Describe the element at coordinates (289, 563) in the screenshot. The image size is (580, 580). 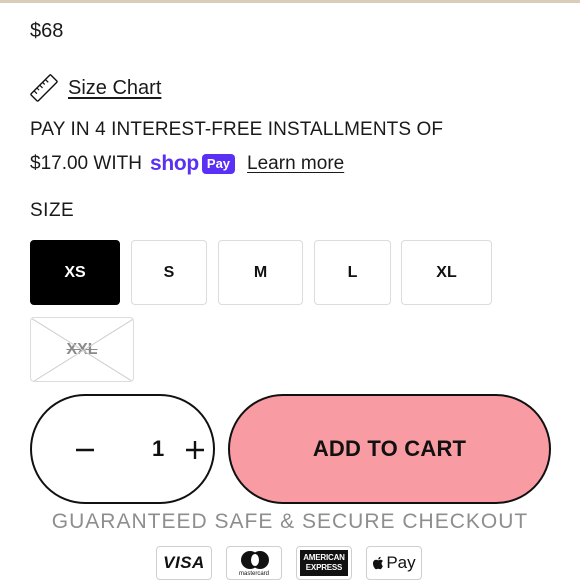
I see `payment-methods: VISA mastercard AMERICAN EXPRESS Pay` at that location.